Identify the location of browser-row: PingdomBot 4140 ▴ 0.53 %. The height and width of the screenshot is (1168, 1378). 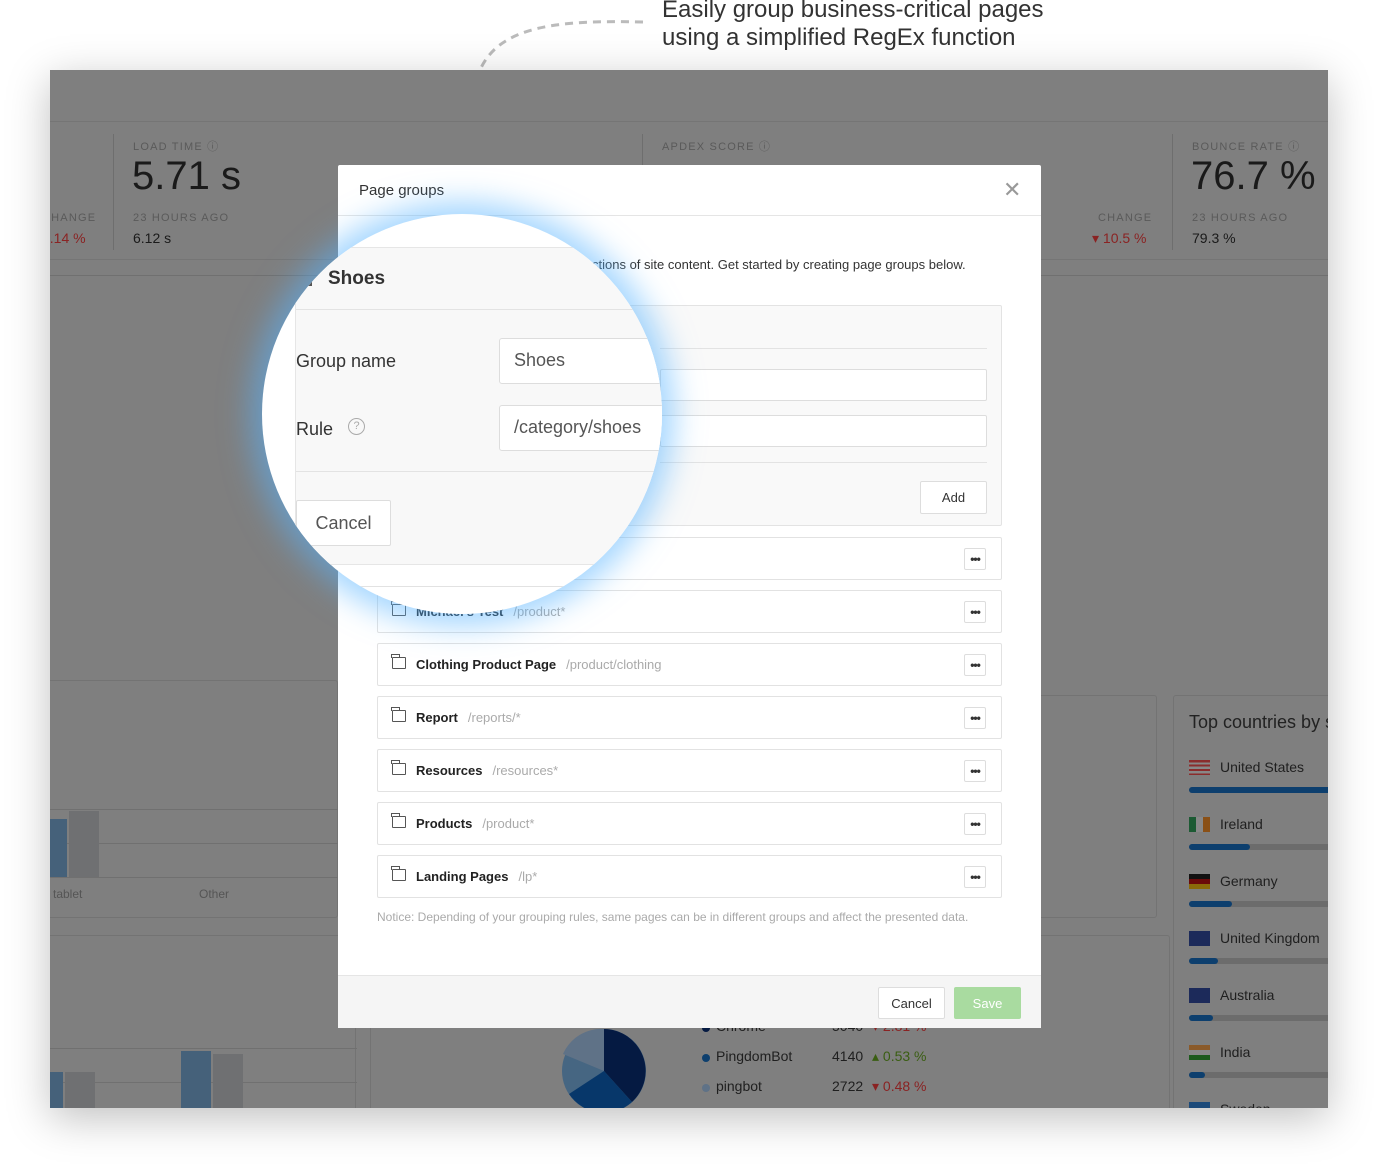
(852, 1058).